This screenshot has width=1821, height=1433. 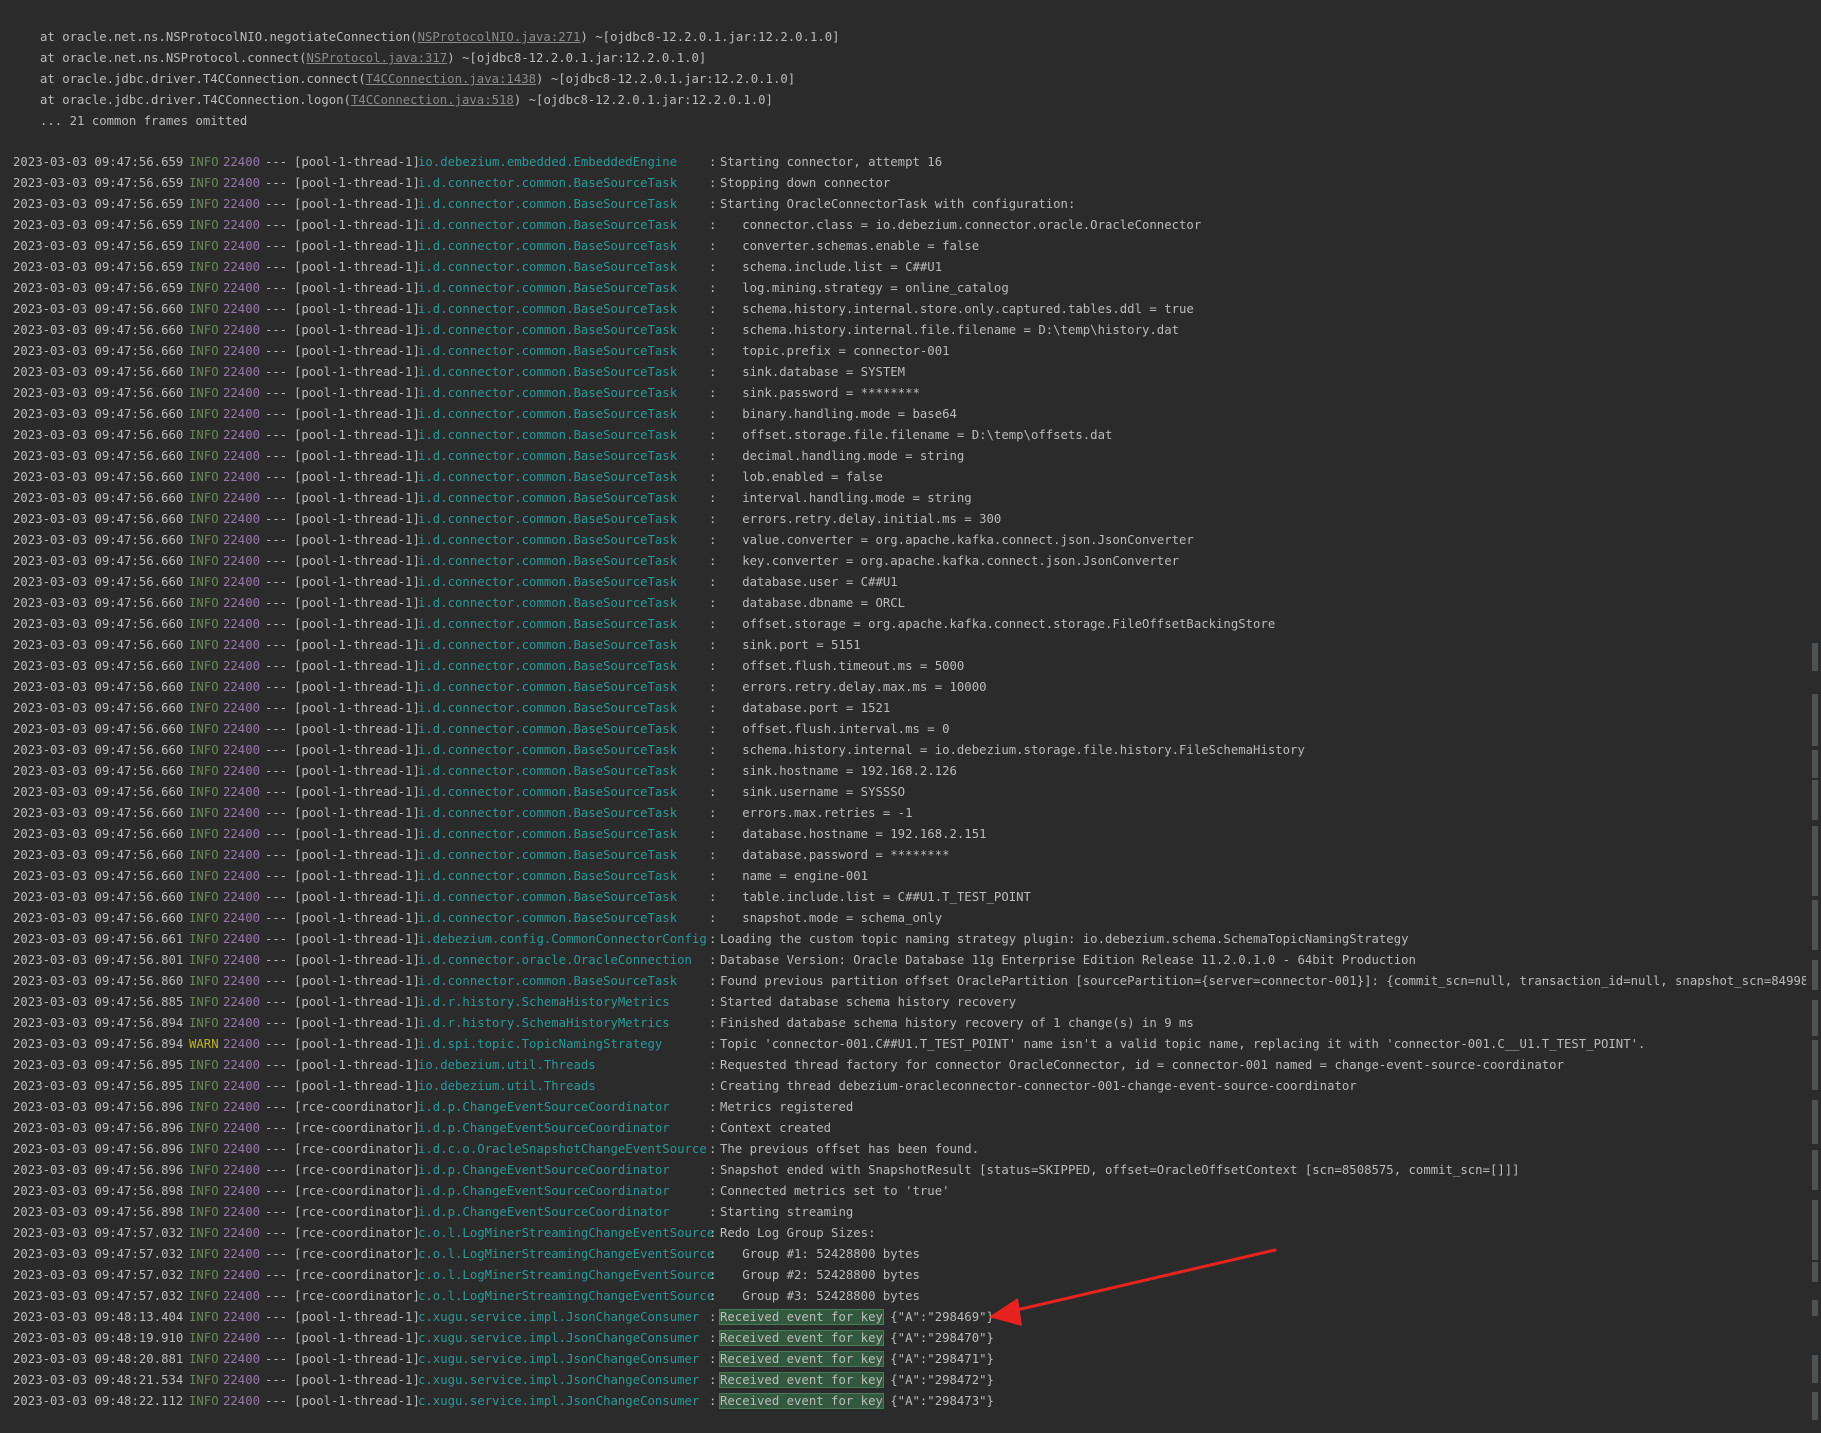 What do you see at coordinates (856, 1338) in the screenshot?
I see `log-message: Received event for key {"A":"298470"}` at bounding box center [856, 1338].